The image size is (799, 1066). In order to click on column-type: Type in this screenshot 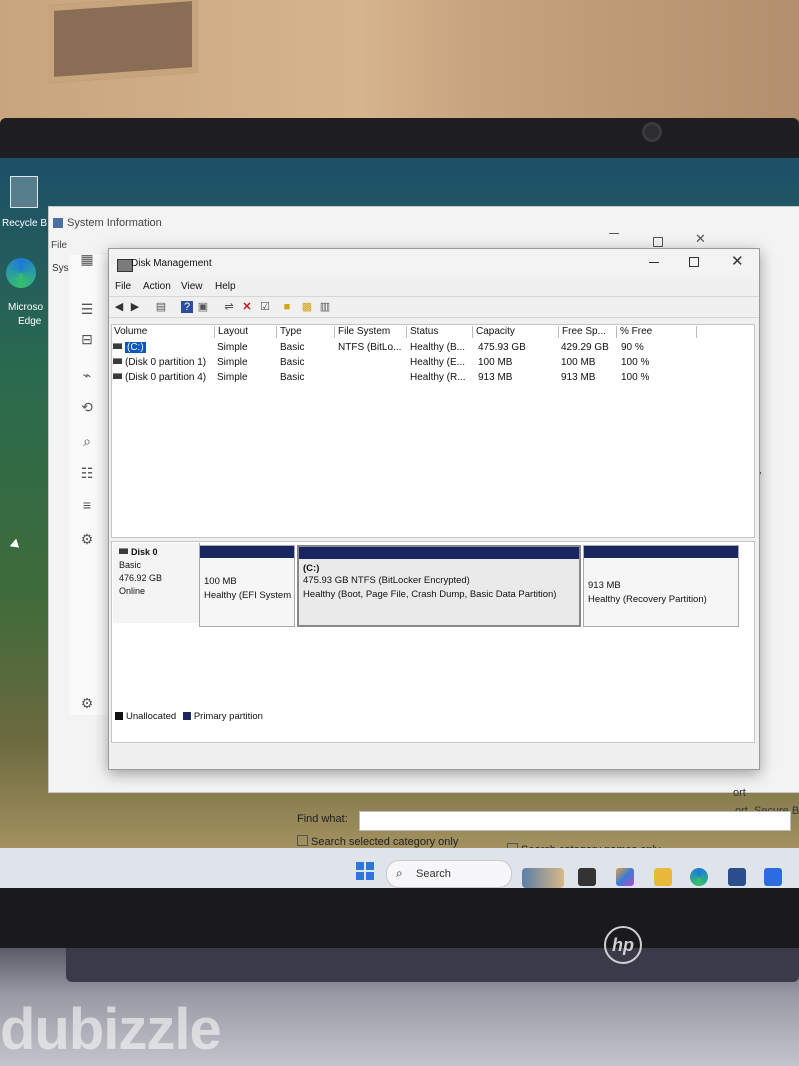, I will do `click(306, 332)`.